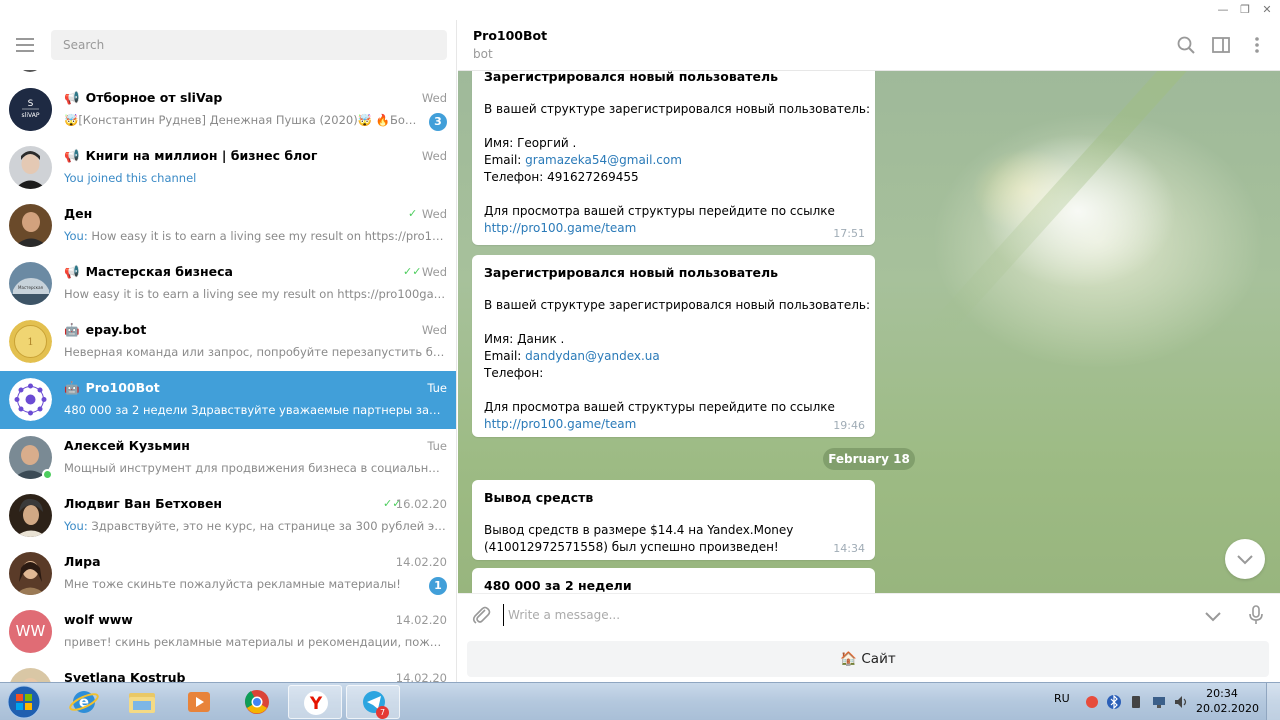 This screenshot has height=720, width=1280. Describe the element at coordinates (25, 45) in the screenshot. I see `menu-icon` at that location.